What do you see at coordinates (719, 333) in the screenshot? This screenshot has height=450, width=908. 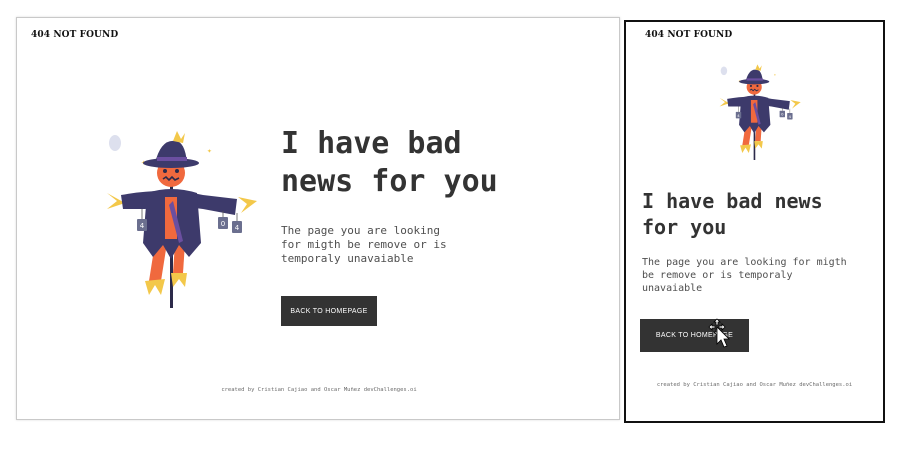 I see `move-cursor-icon` at bounding box center [719, 333].